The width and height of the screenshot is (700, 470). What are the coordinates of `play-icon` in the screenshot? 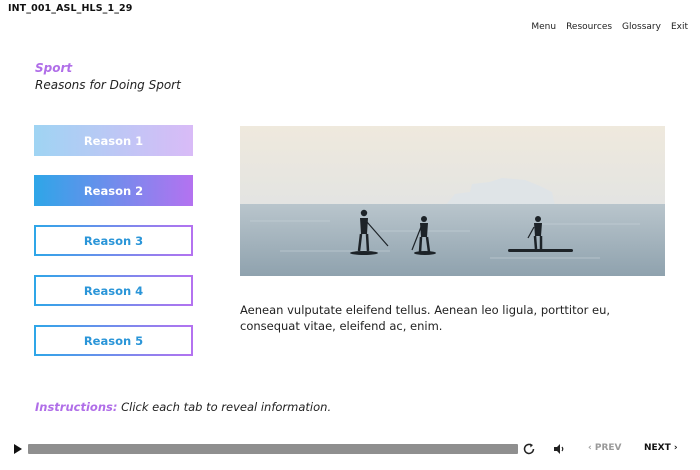 It's located at (18, 449).